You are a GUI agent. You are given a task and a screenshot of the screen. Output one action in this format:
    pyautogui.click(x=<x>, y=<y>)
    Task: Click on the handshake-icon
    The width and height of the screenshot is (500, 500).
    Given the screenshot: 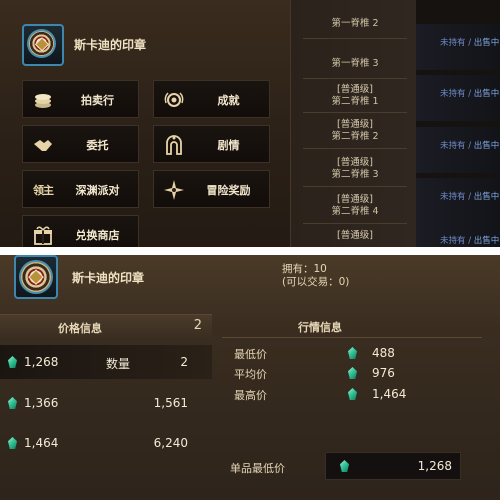 What is the action you would take?
    pyautogui.click(x=43, y=145)
    